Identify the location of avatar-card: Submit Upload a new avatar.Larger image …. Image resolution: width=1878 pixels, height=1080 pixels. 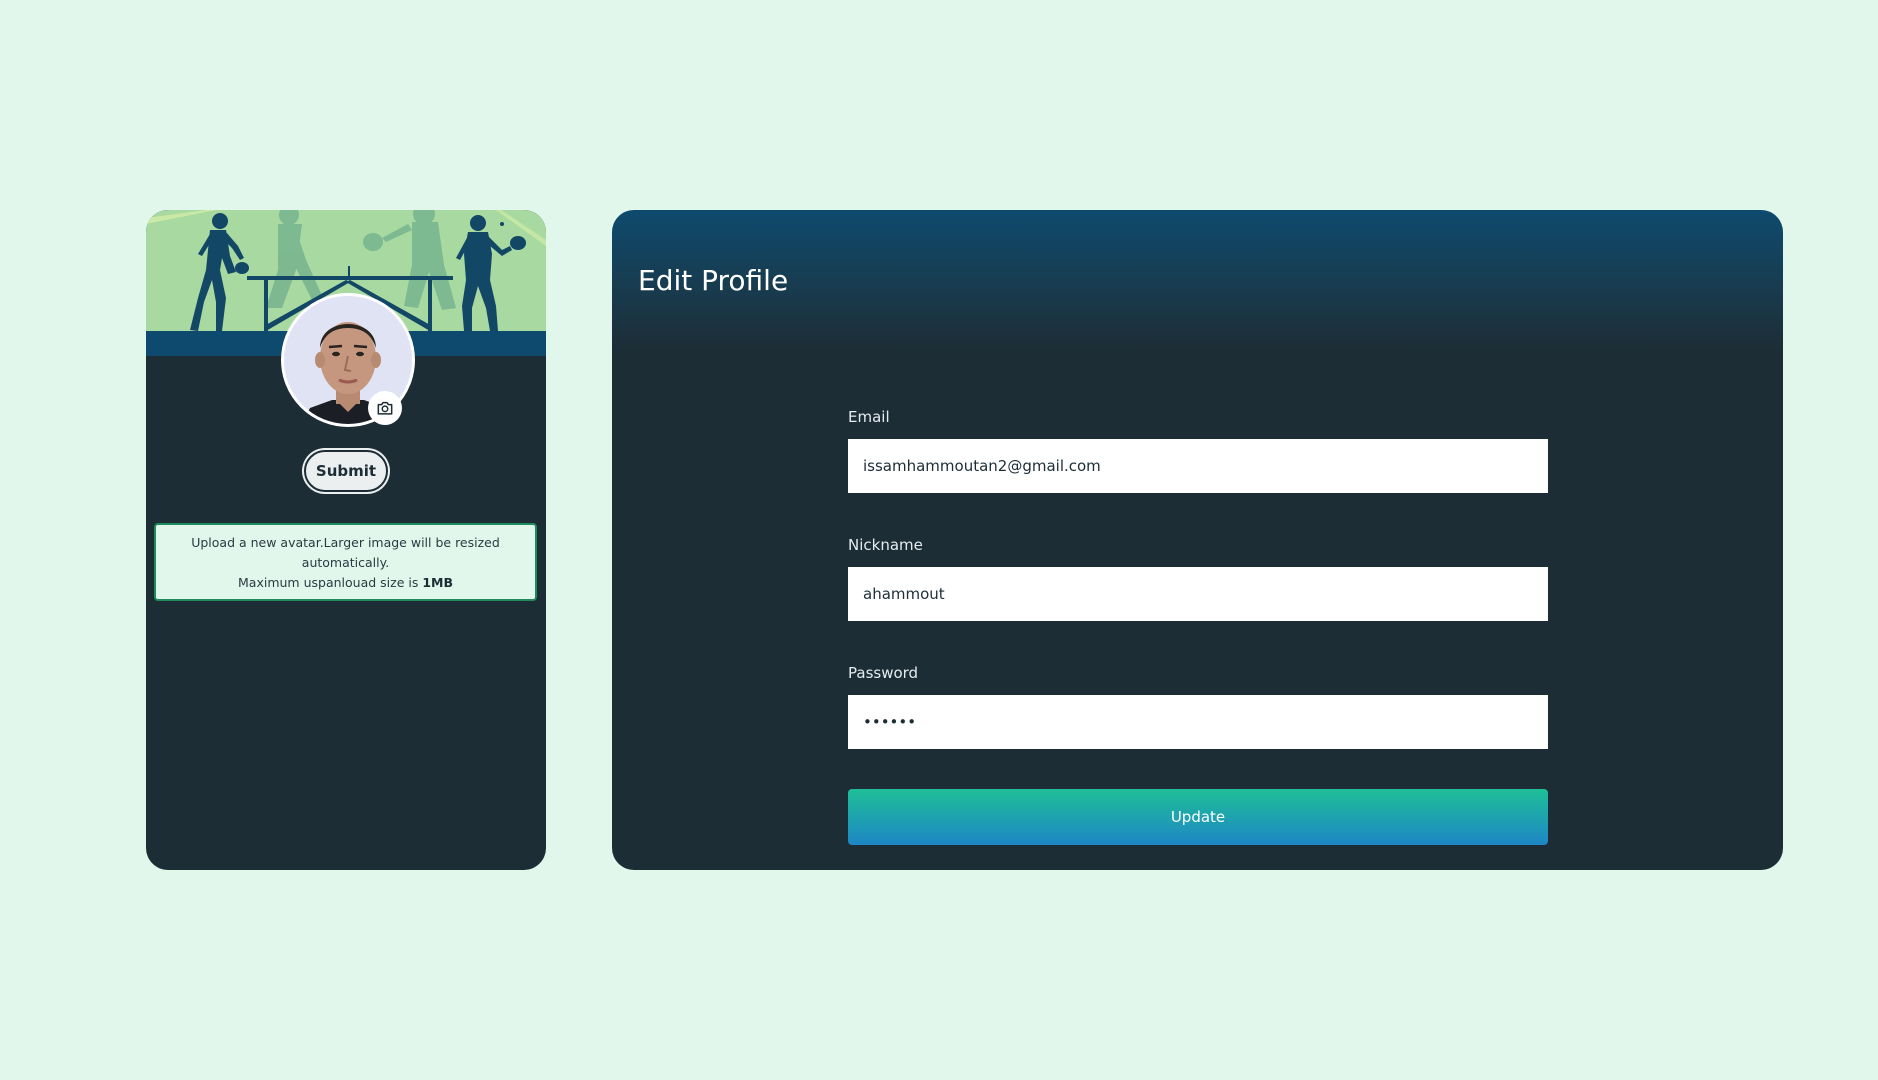
(346, 540).